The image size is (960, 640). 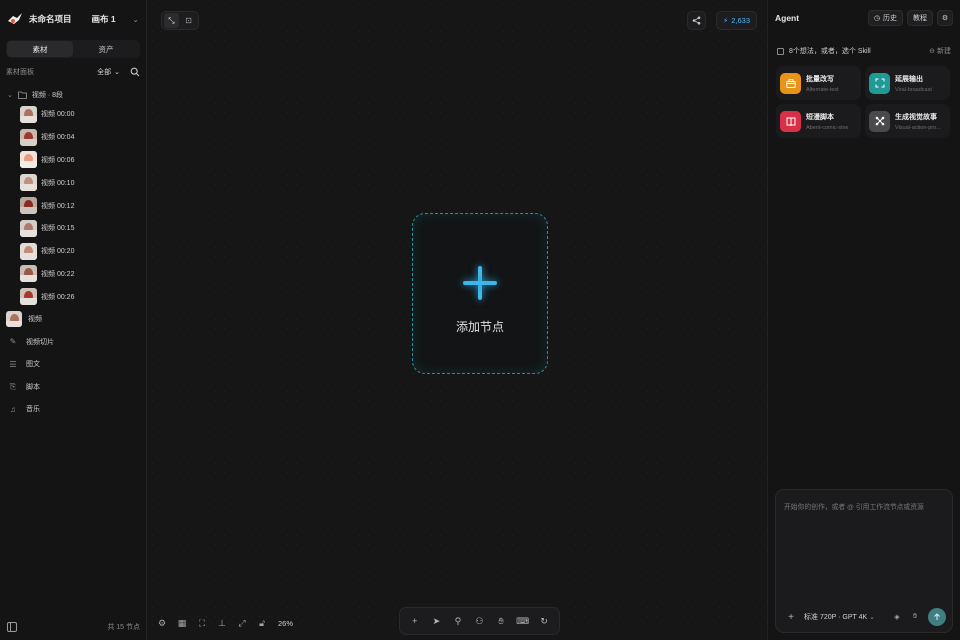 What do you see at coordinates (262, 623) in the screenshot?
I see `lock-icon: 🔓︎` at bounding box center [262, 623].